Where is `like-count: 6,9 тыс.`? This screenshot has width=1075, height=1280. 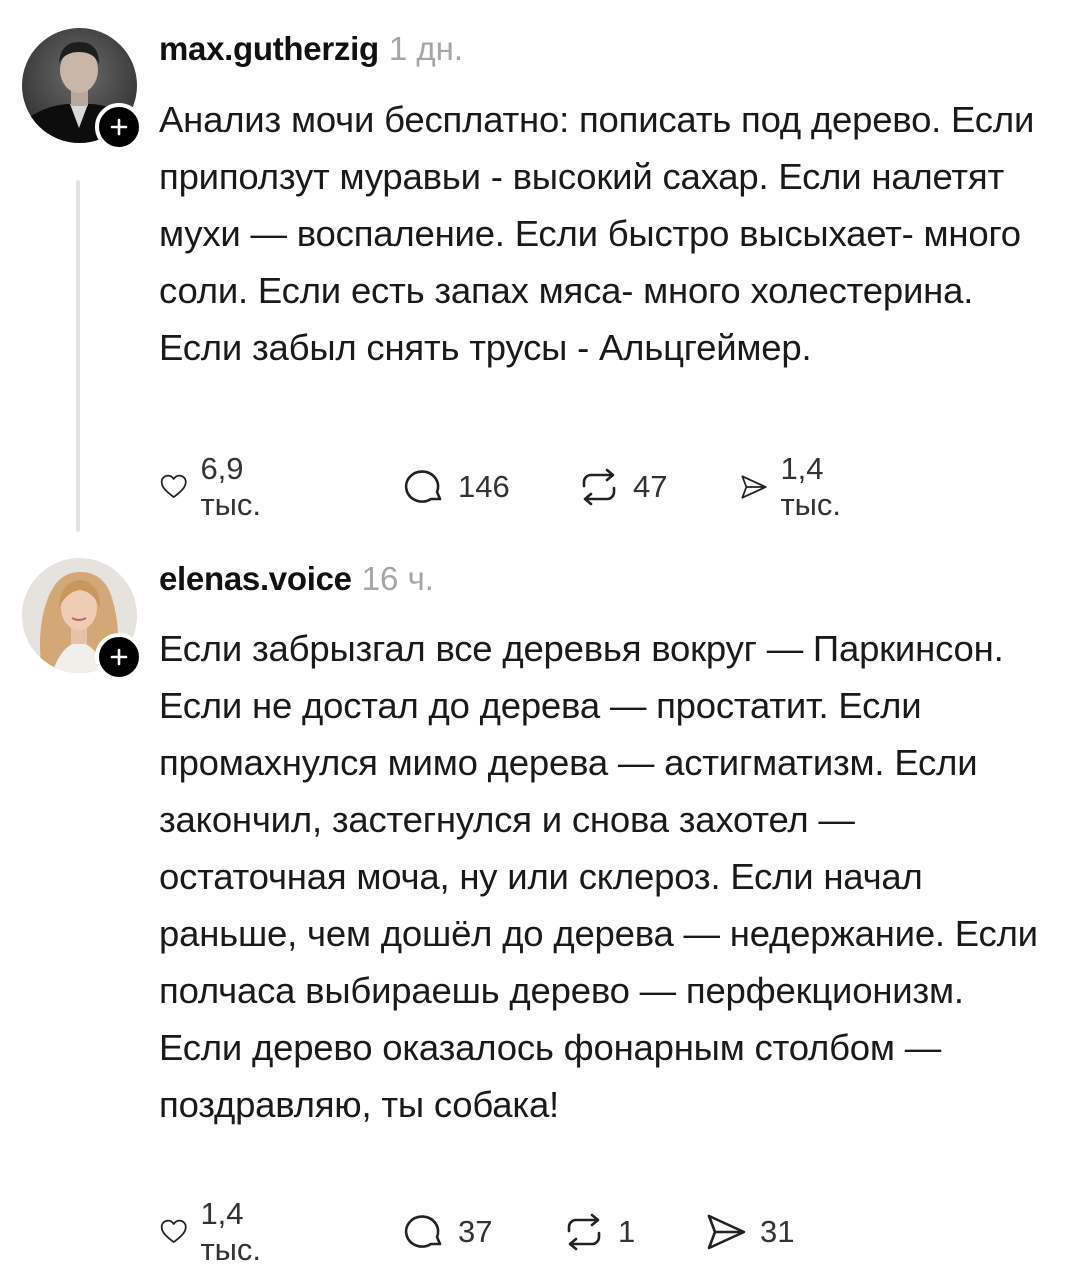 like-count: 6,9 тыс. is located at coordinates (231, 486).